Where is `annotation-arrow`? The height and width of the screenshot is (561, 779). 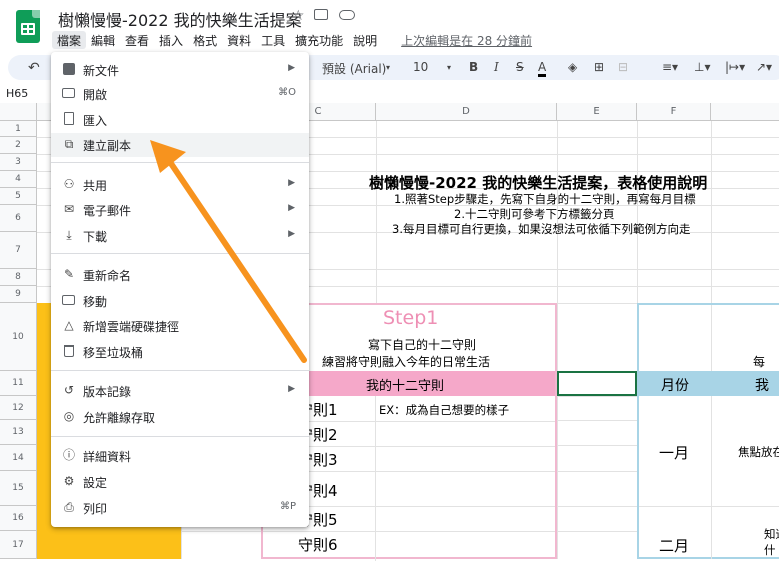 annotation-arrow is located at coordinates (228, 251).